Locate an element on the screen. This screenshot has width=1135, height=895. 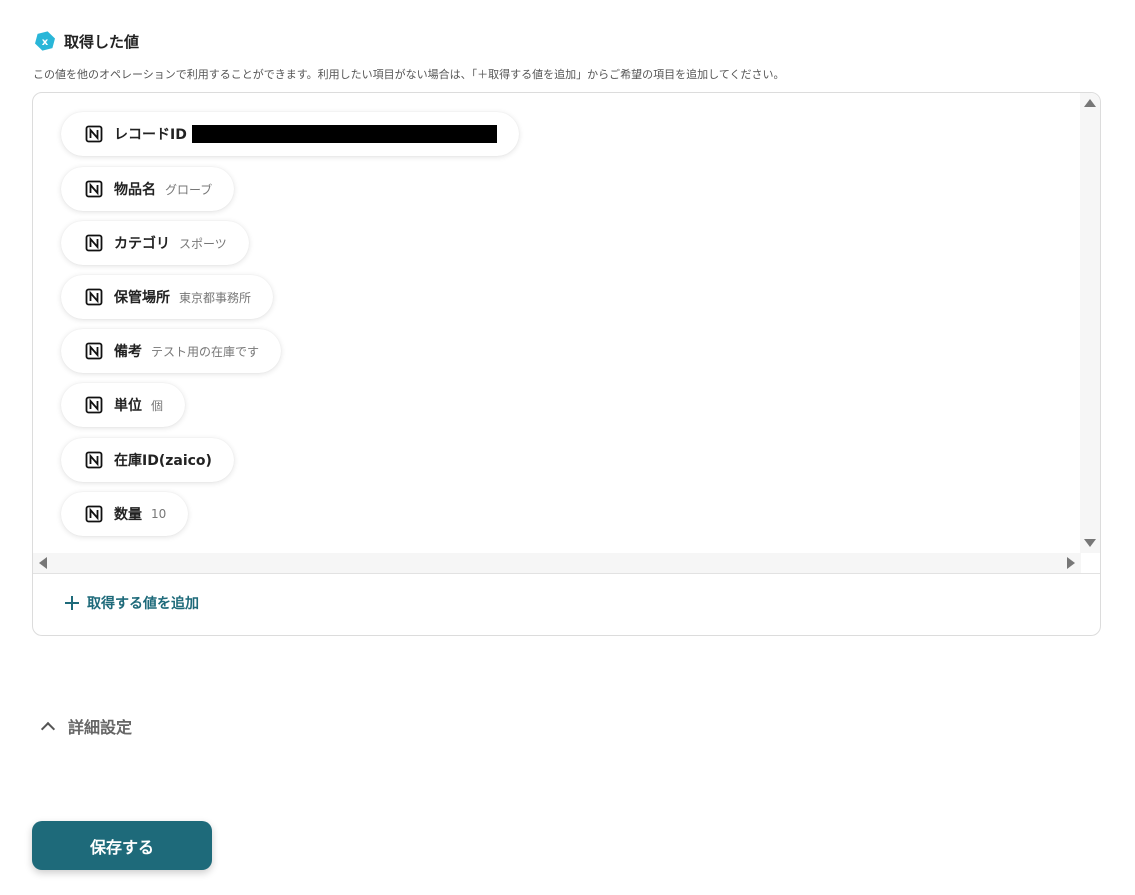
chip-value: スポーツ is located at coordinates (203, 243).